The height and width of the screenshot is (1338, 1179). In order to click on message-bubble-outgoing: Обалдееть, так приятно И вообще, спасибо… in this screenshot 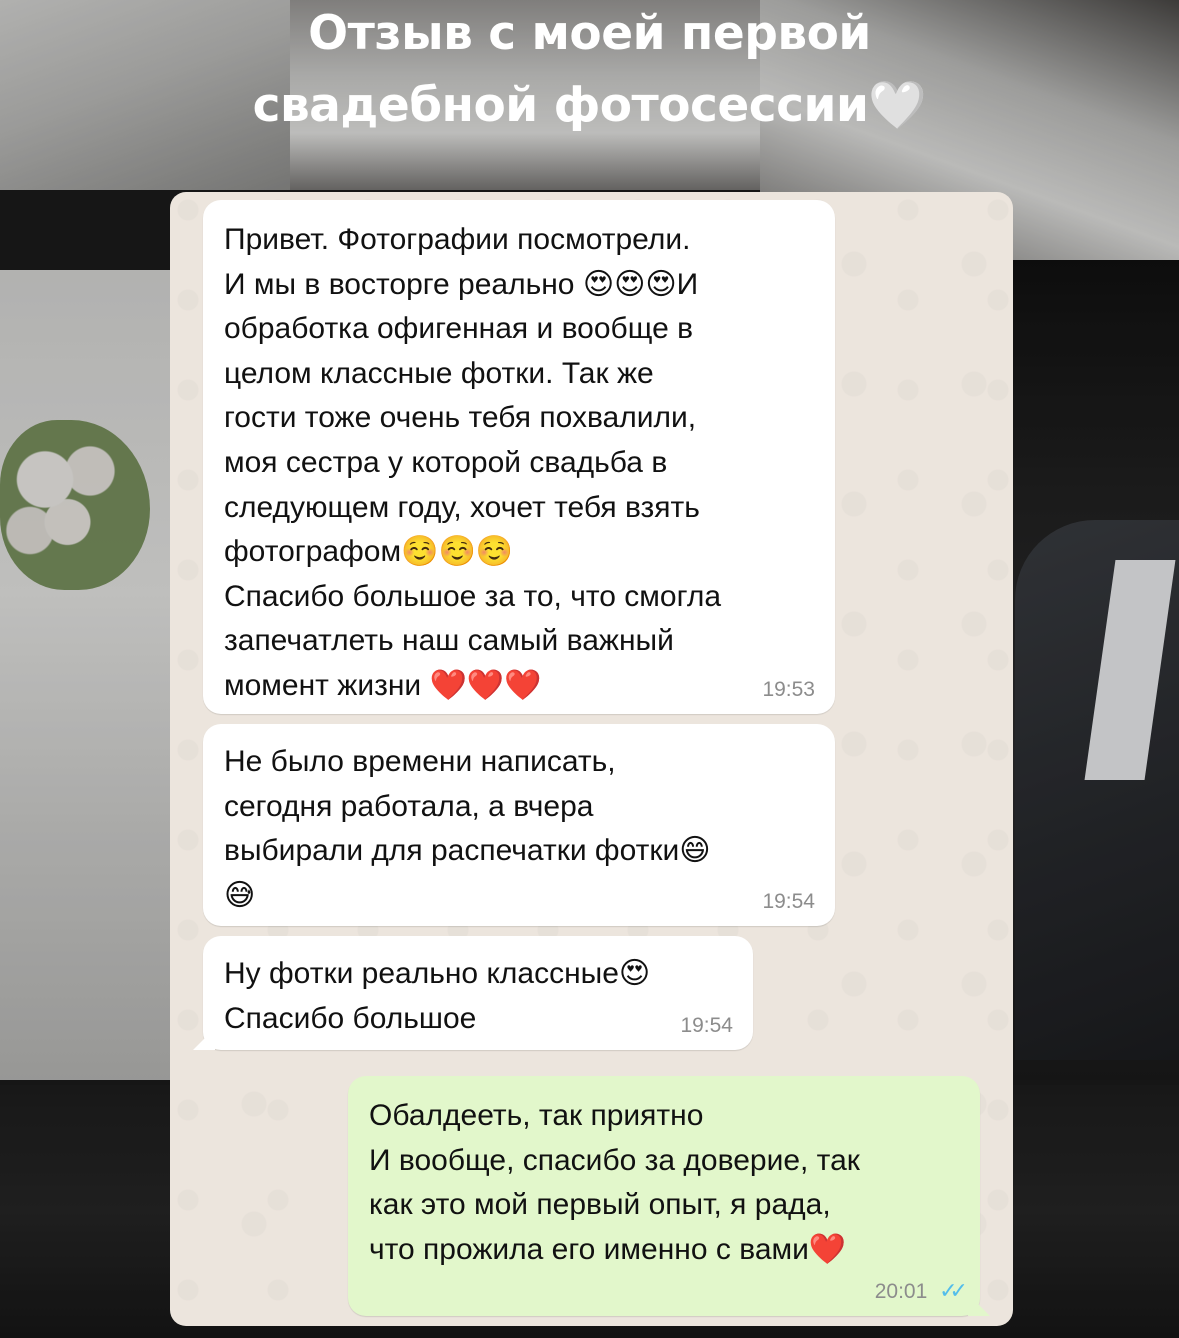, I will do `click(669, 1196)`.